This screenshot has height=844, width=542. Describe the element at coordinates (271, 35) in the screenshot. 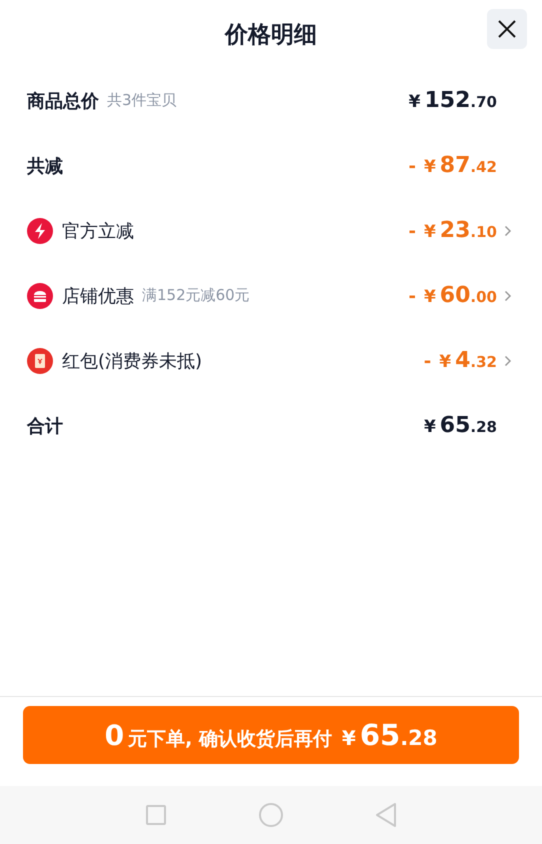

I see `sheet-title: 价格明细` at that location.